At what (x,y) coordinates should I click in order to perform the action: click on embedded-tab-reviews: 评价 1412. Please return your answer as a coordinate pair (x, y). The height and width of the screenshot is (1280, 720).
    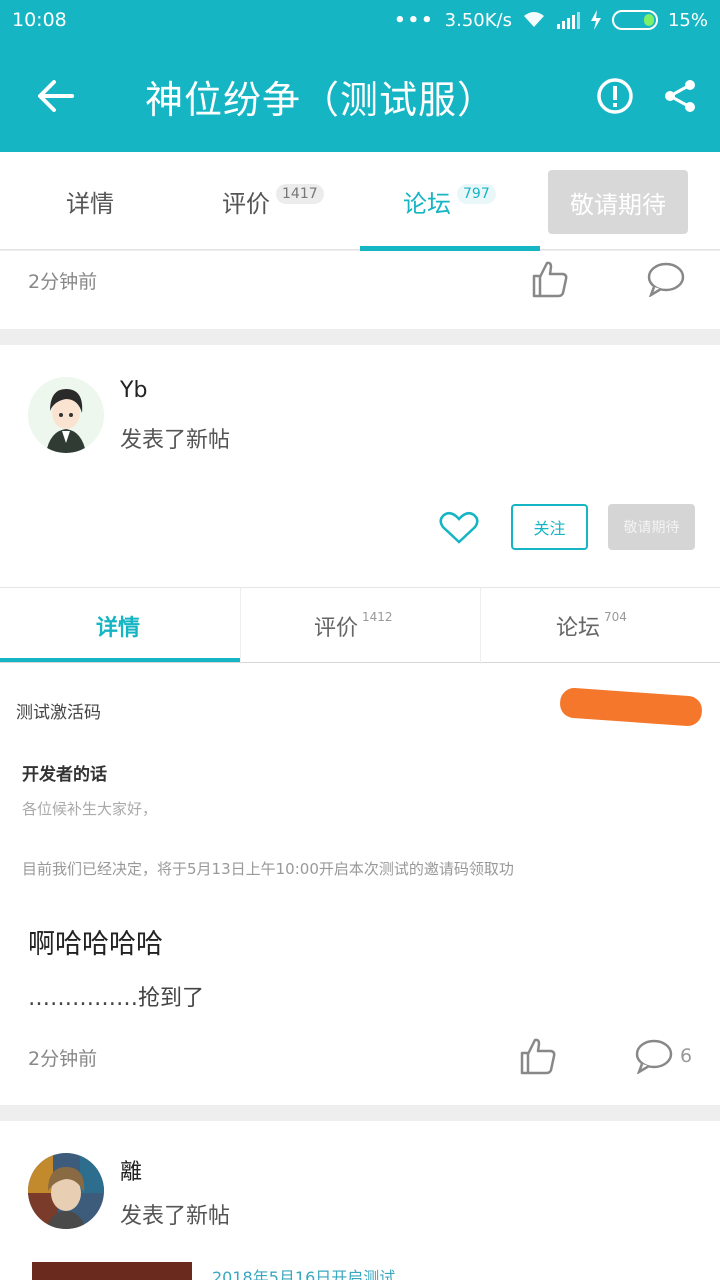
    Looking at the image, I should click on (353, 626).